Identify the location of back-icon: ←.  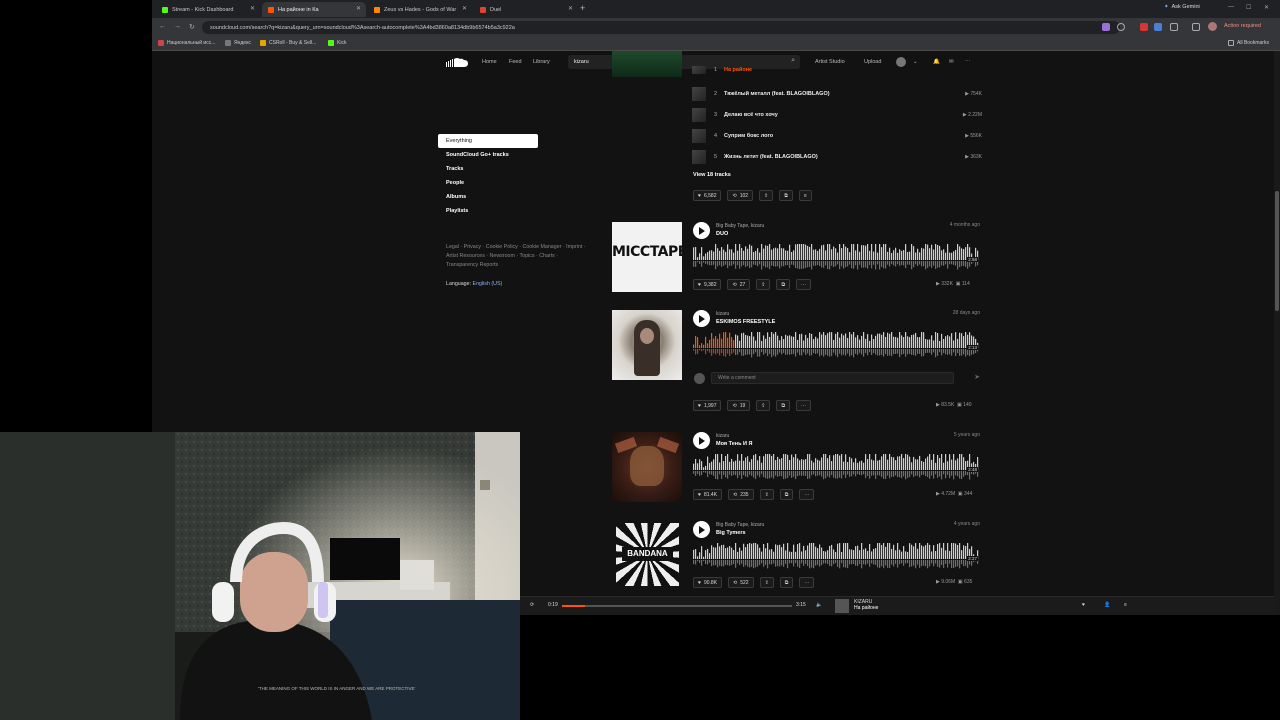
(162, 26).